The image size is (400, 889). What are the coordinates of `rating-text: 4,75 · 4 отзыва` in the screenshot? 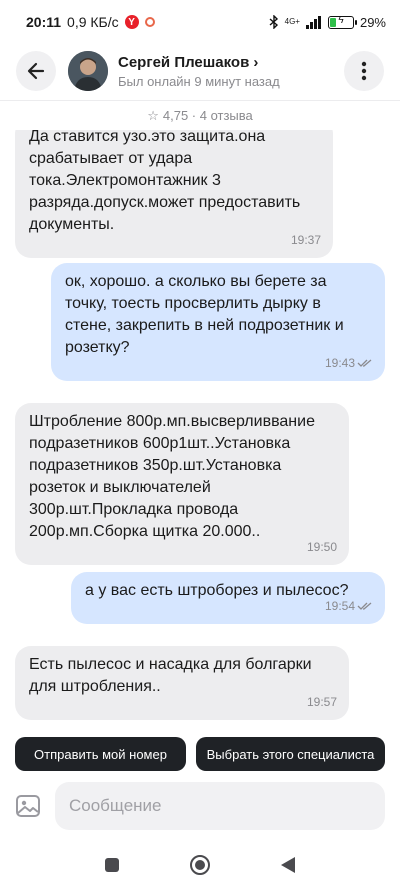 It's located at (207, 115).